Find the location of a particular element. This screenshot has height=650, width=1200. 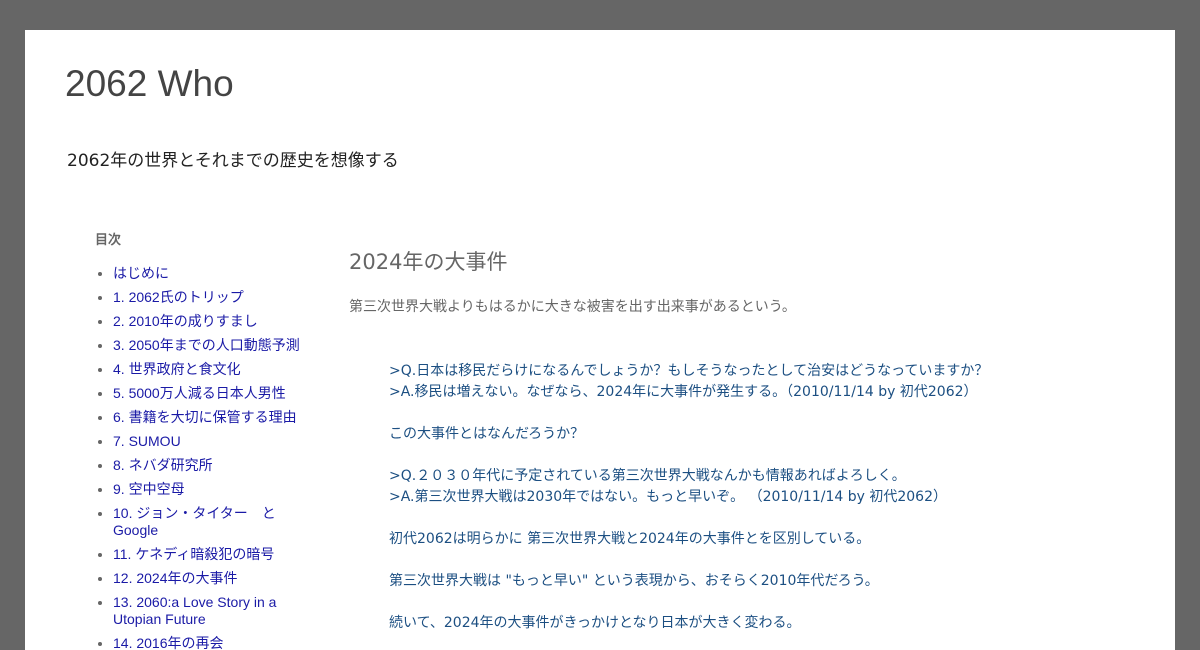

toc-link: 11. ケネディ暗殺犯の暗号 is located at coordinates (193, 554).